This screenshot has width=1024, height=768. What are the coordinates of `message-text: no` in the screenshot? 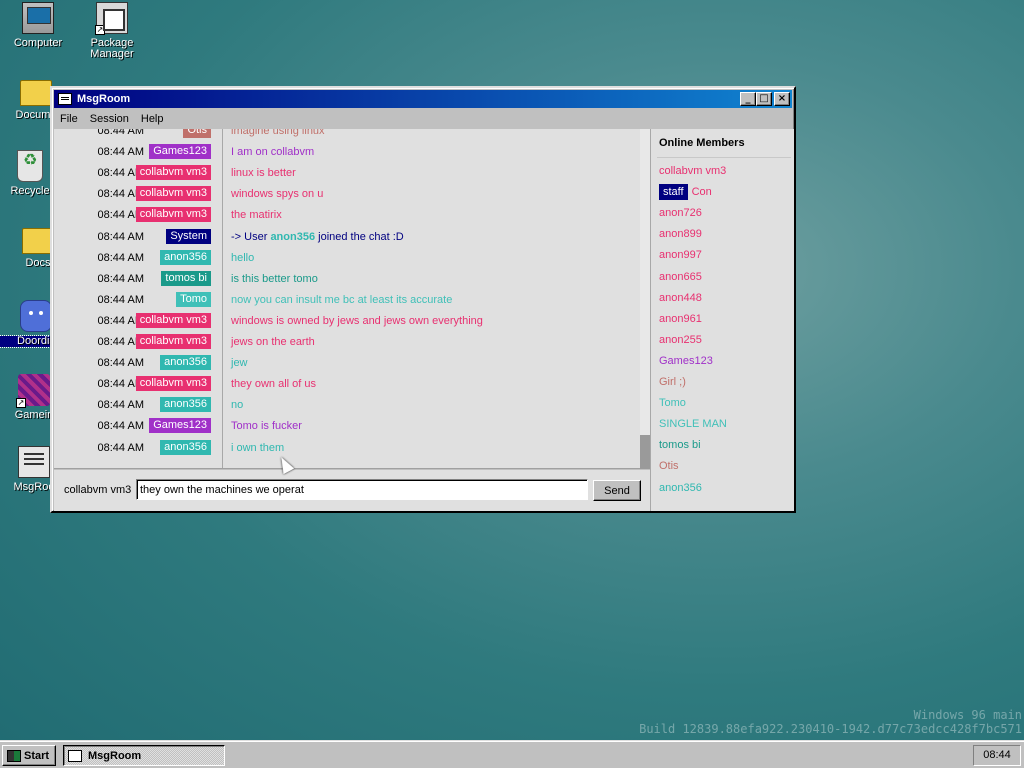 It's located at (237, 405).